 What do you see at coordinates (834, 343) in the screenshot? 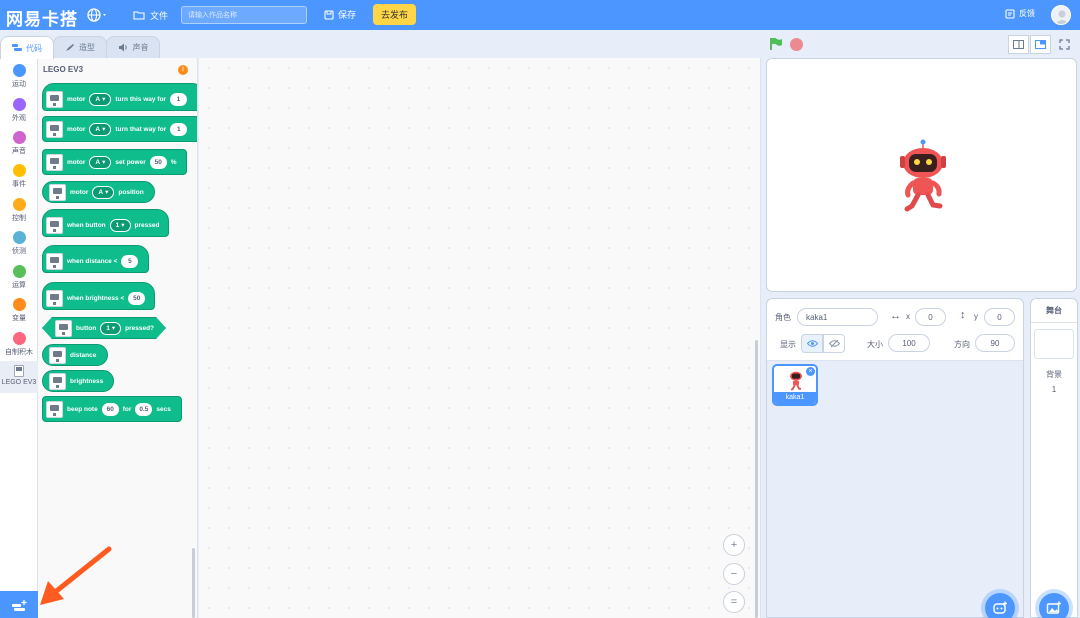
I see `hide-sprite-button` at bounding box center [834, 343].